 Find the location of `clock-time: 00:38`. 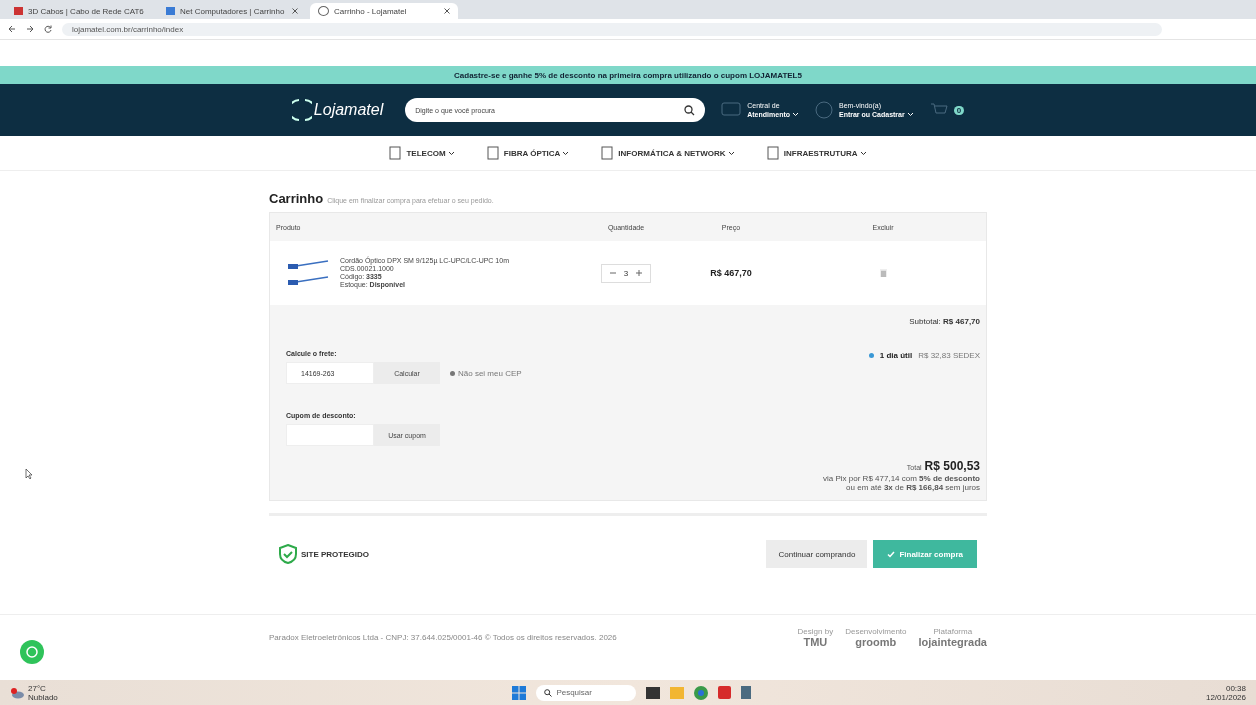

clock-time: 00:38 is located at coordinates (1235, 688).